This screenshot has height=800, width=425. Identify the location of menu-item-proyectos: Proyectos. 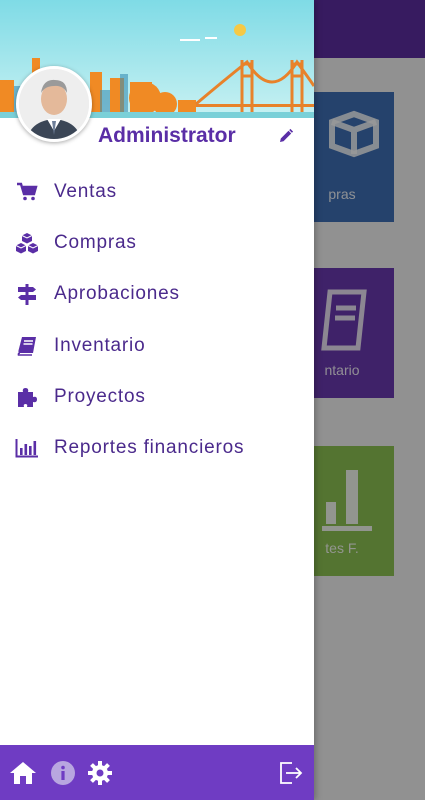
(157, 396).